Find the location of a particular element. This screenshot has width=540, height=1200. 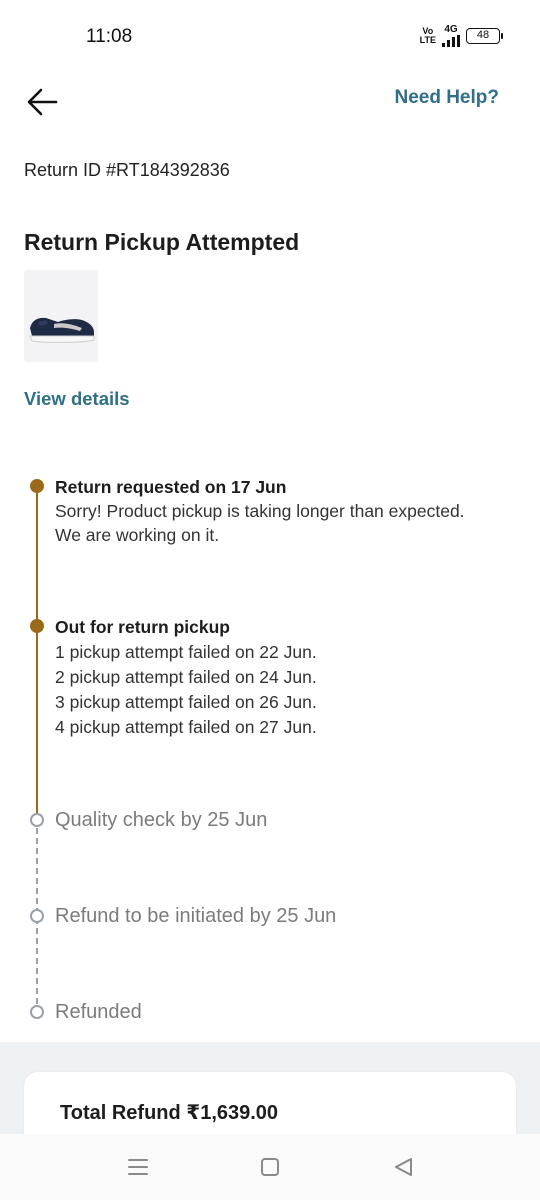

nav-home-button is located at coordinates (270, 1167).